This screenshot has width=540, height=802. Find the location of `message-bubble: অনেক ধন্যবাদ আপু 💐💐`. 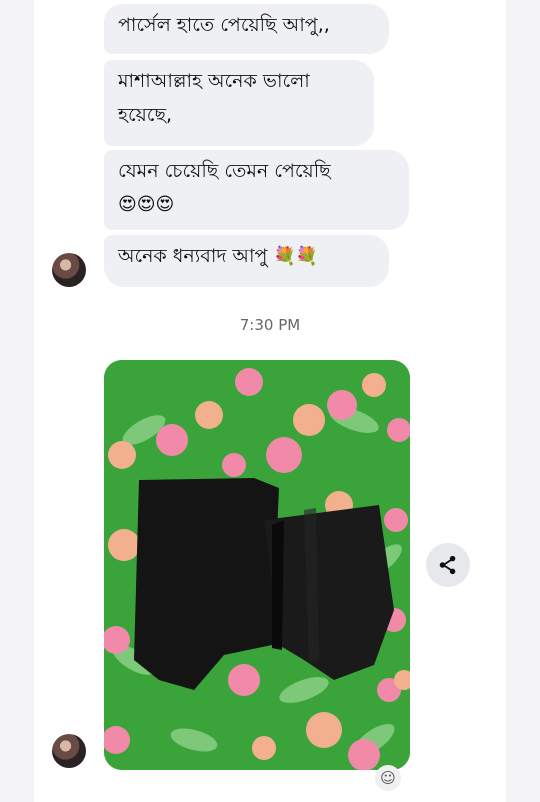

message-bubble: অনেক ধন্যবাদ আপু 💐💐 is located at coordinates (246, 261).